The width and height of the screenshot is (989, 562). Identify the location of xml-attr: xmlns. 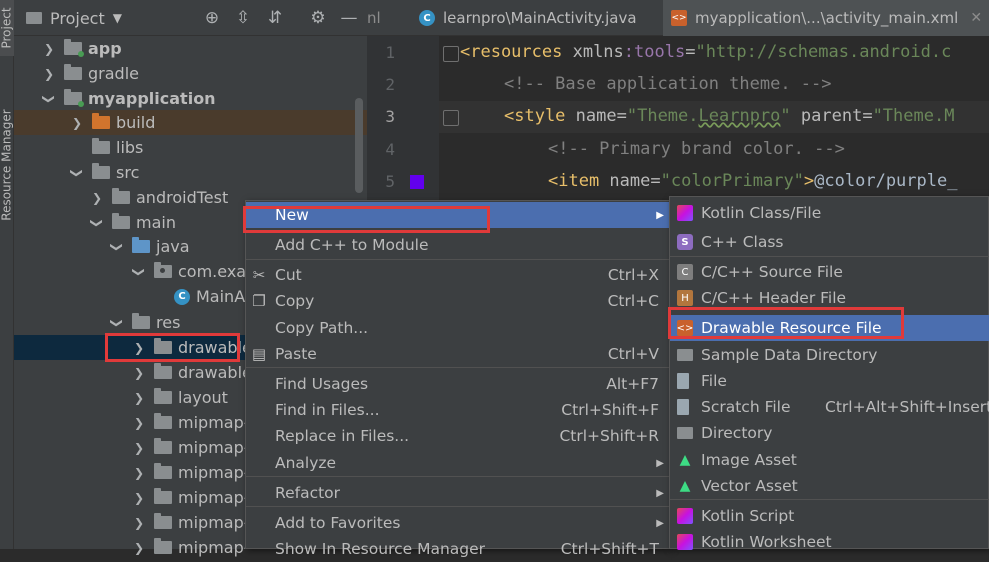
(593, 52).